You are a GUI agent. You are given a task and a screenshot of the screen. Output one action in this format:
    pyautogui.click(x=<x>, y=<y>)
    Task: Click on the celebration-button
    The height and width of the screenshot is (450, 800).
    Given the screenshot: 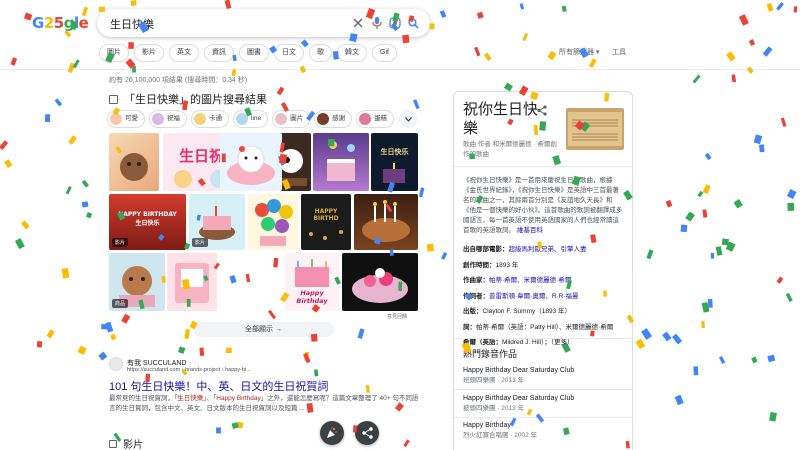 What is the action you would take?
    pyautogui.click(x=332, y=433)
    